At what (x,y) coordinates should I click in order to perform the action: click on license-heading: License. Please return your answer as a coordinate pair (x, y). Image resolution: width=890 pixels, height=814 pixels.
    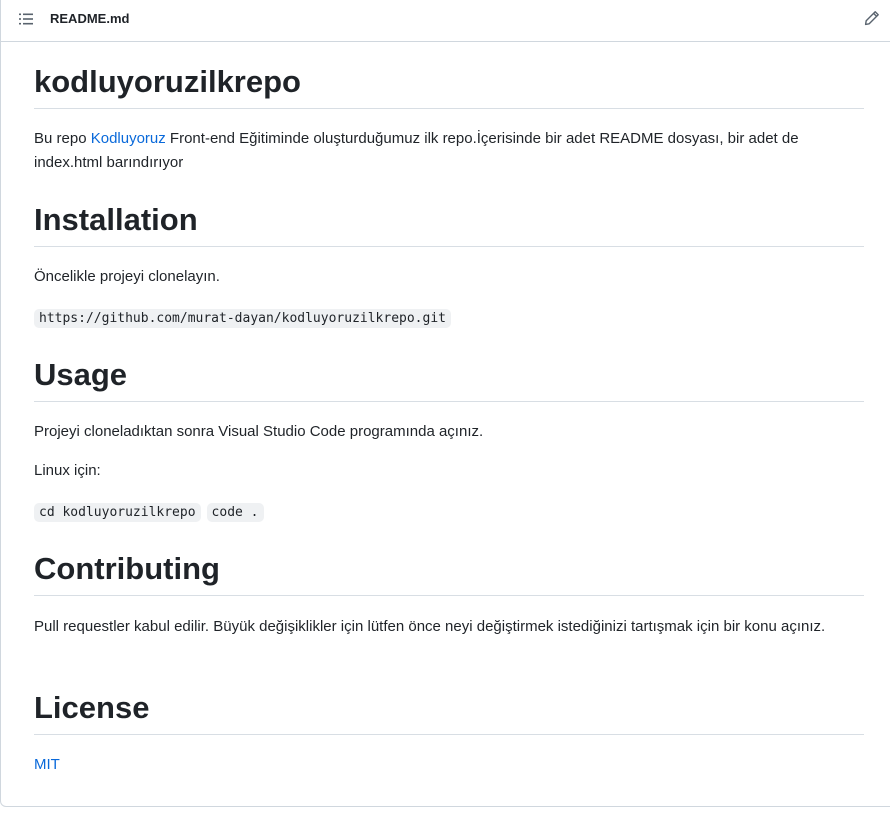
    Looking at the image, I should click on (449, 711).